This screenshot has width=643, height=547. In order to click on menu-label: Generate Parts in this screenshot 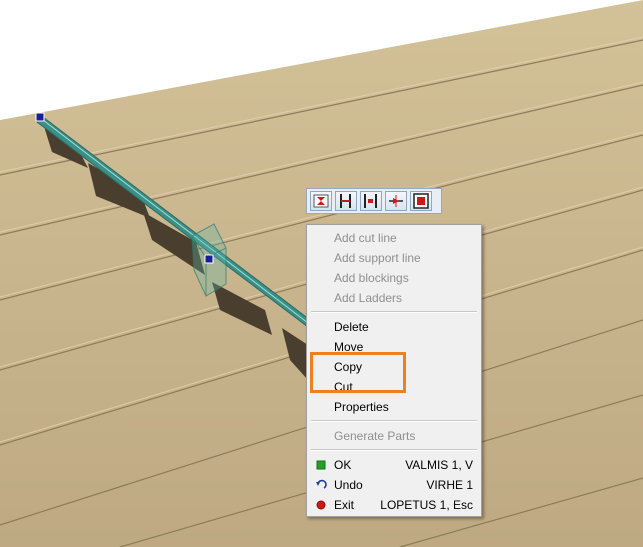, I will do `click(375, 436)`.